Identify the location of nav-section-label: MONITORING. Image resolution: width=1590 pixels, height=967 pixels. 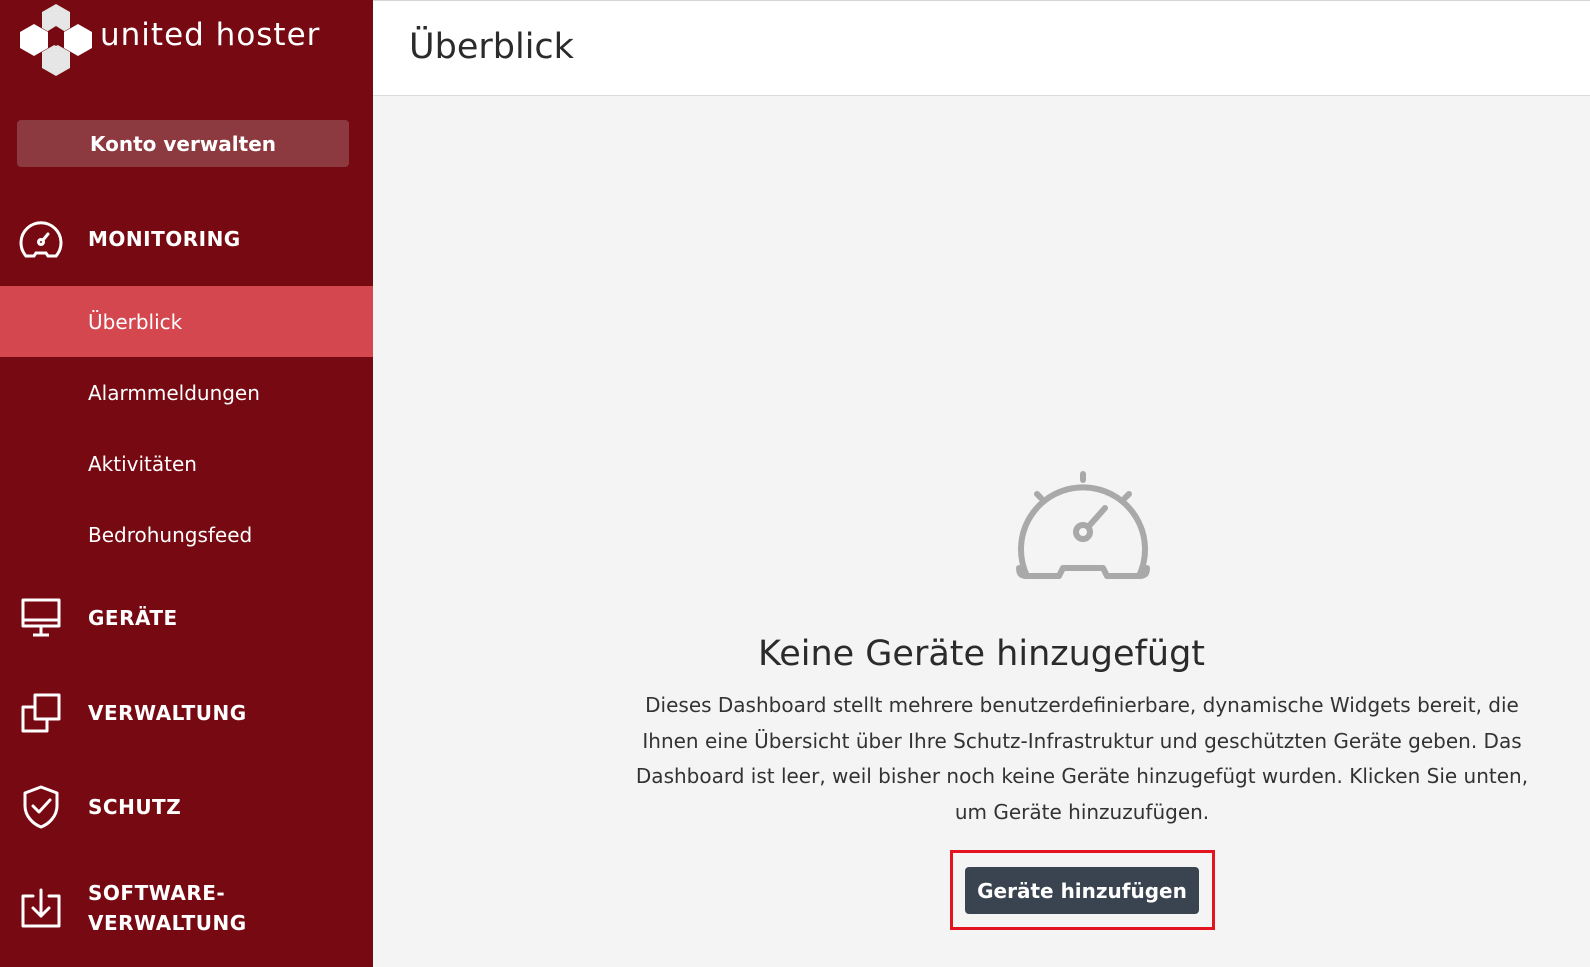
(164, 239).